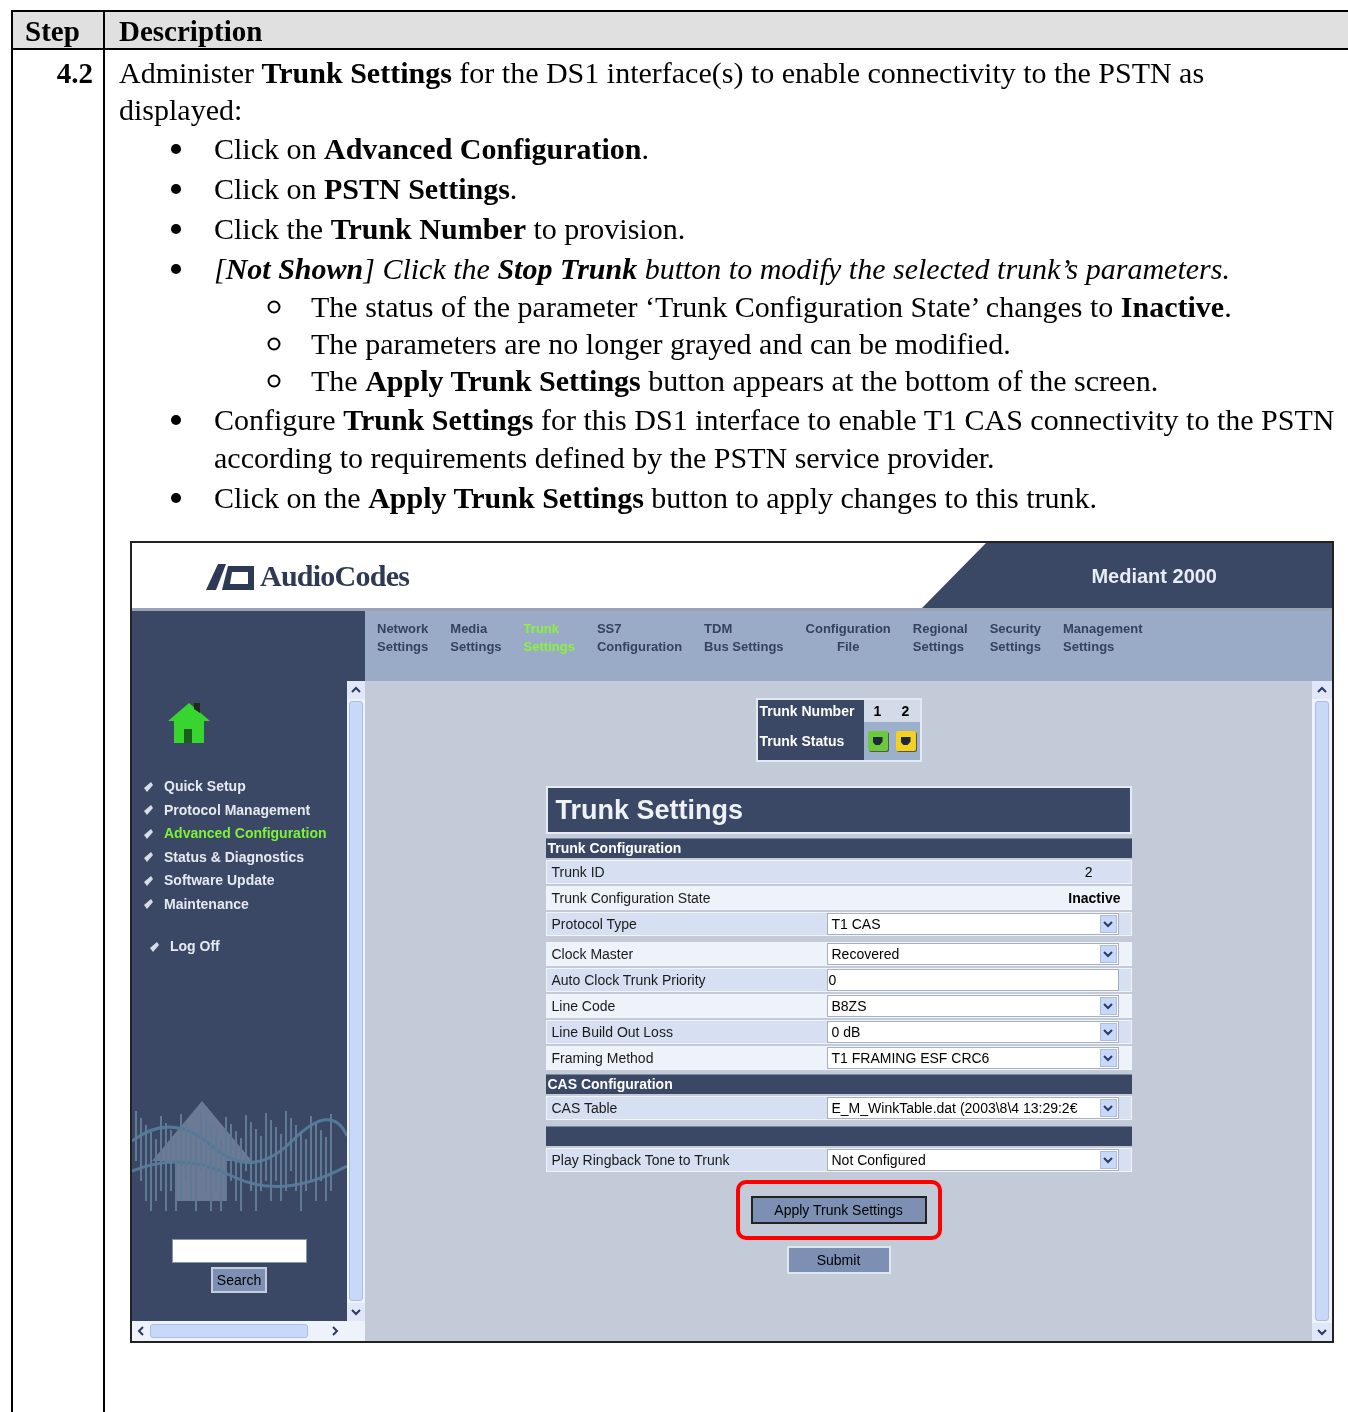 Image resolution: width=1348 pixels, height=1412 pixels. Describe the element at coordinates (335, 1331) in the screenshot. I see `chevron-right-icon` at that location.